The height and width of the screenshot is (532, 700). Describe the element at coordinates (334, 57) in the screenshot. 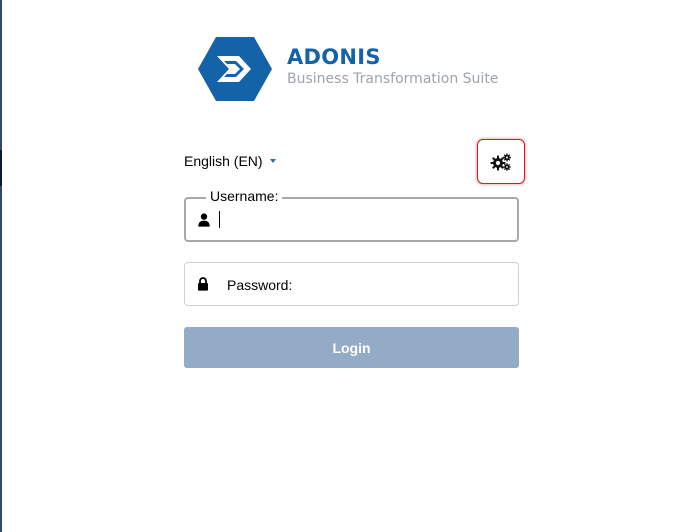

I see `brand-title: ADONIS` at that location.